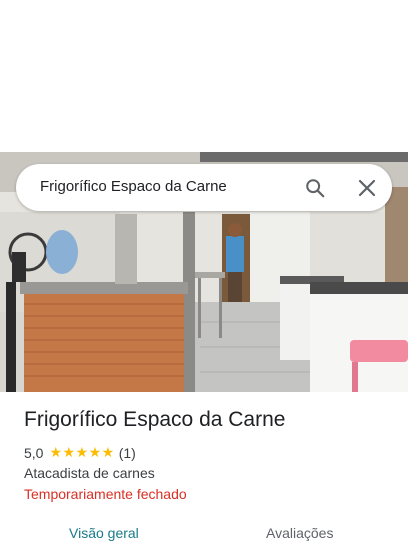 This screenshot has height=544, width=408. Describe the element at coordinates (204, 530) in the screenshot. I see `tab-bar: Visão geral Avaliações` at that location.